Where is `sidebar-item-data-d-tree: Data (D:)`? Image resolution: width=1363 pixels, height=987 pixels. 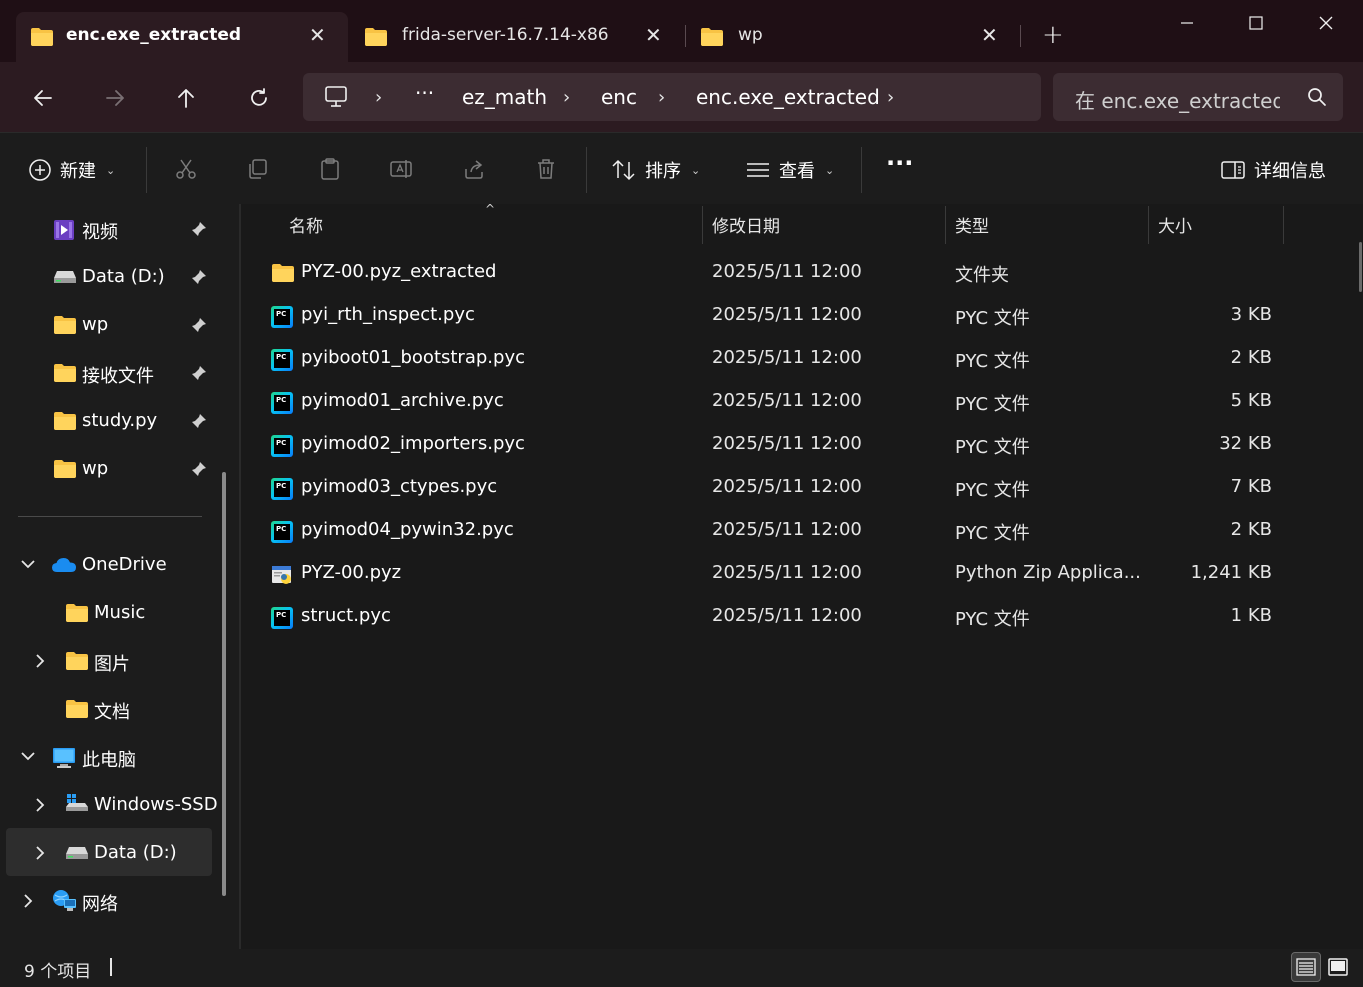 sidebar-item-data-d-tree: Data (D:) is located at coordinates (110, 853).